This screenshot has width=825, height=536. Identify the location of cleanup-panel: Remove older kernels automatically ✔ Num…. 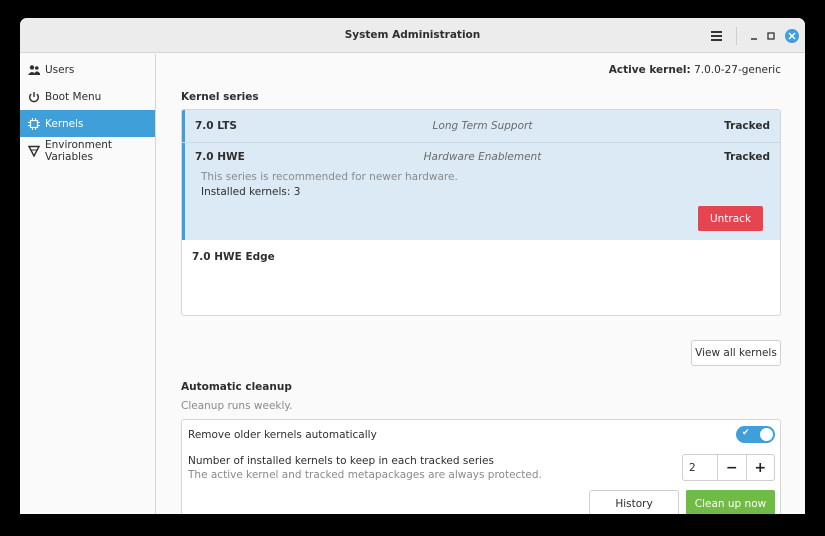
(481, 466).